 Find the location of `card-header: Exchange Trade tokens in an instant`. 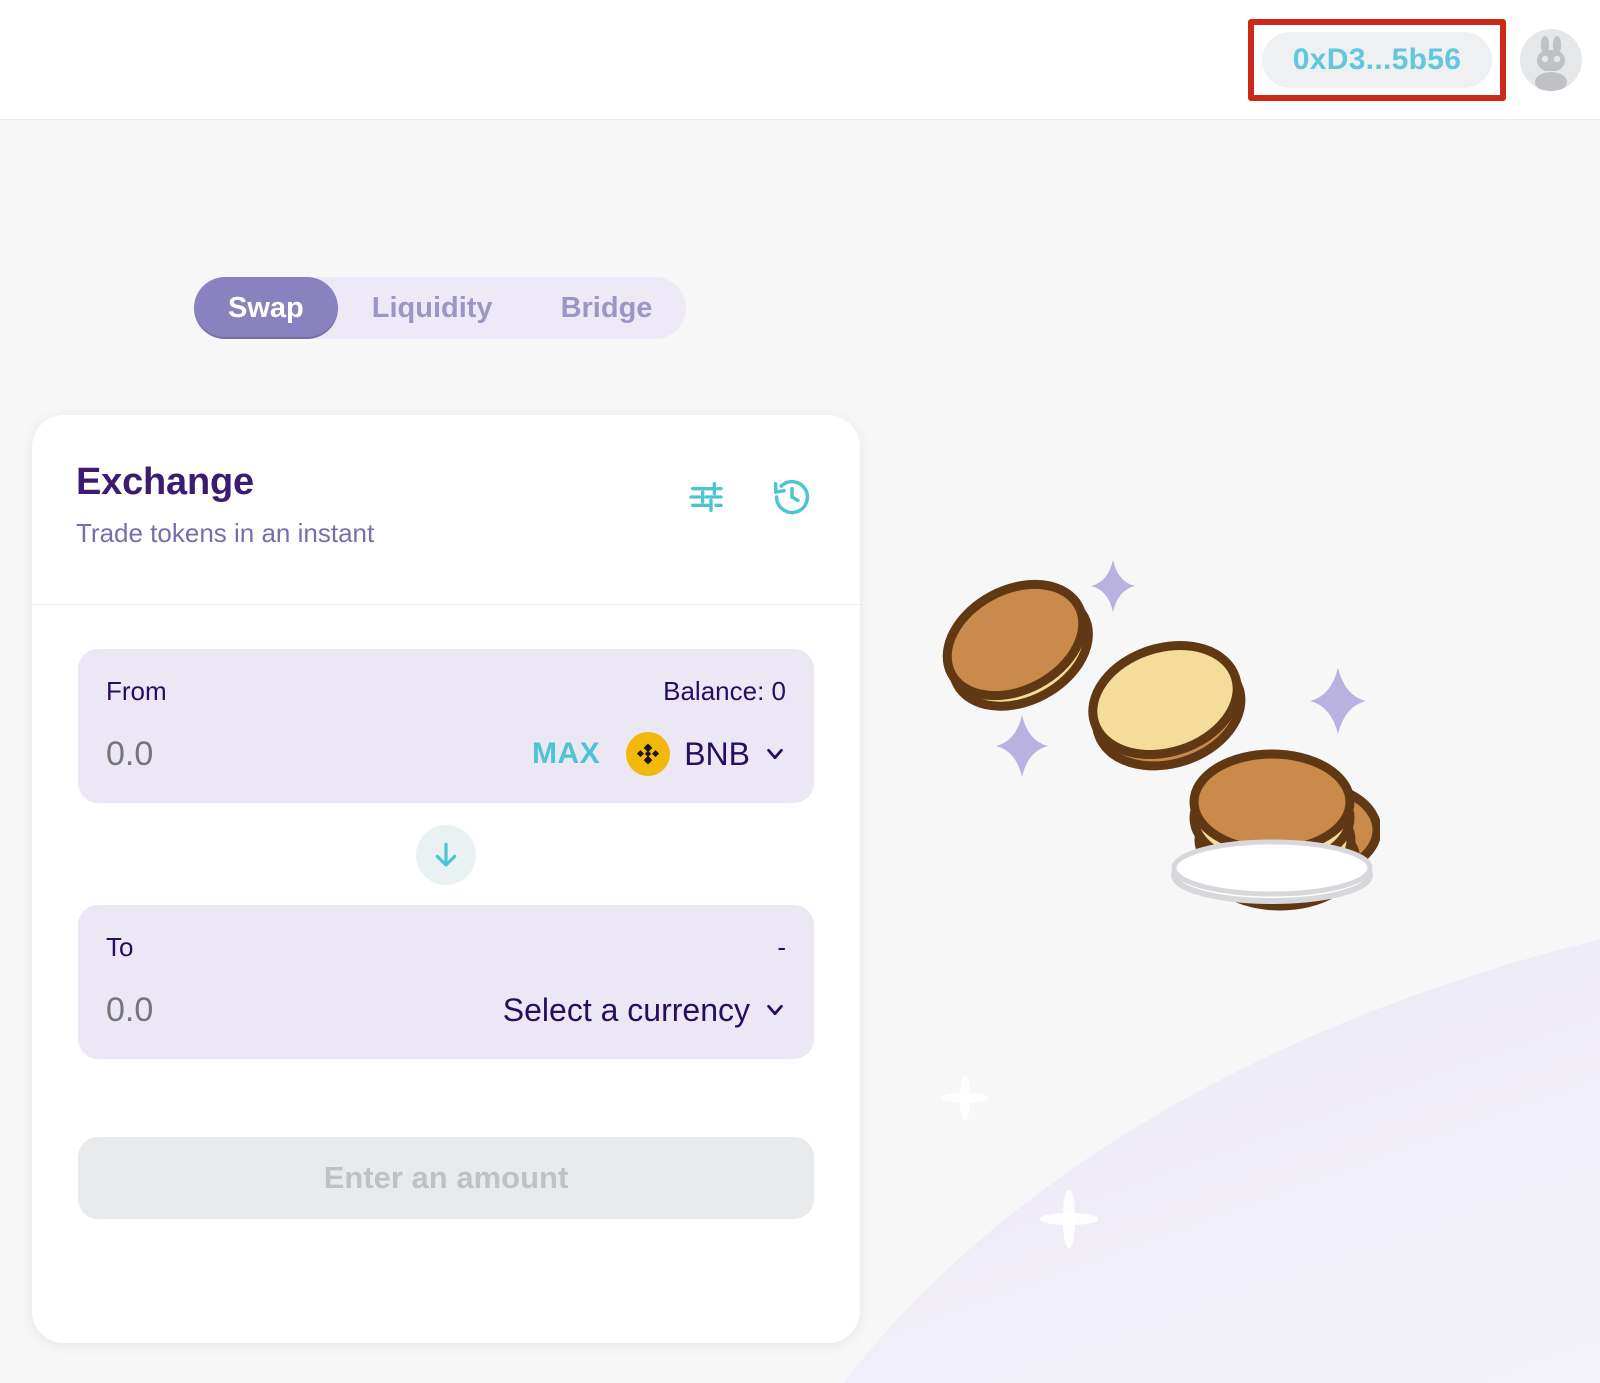

card-header: Exchange Trade tokens in an instant is located at coordinates (446, 510).